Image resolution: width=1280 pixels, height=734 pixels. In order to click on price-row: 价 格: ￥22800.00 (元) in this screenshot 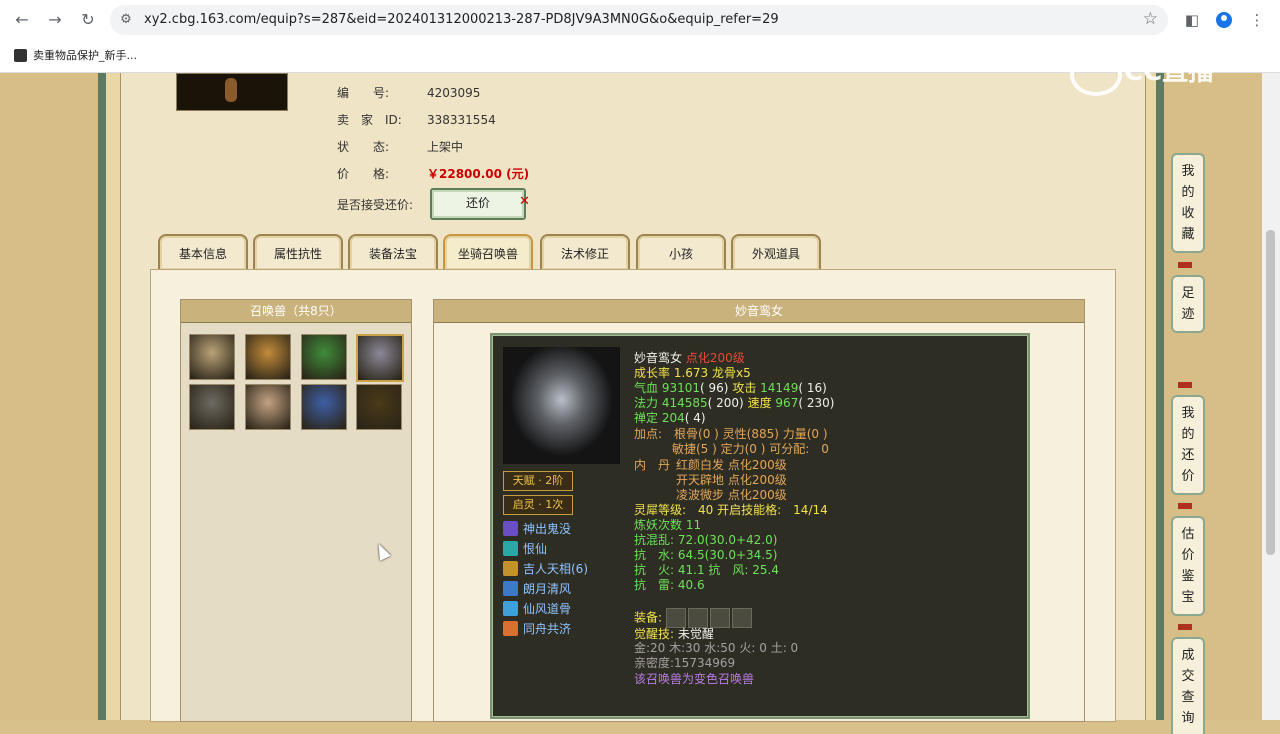, I will do `click(433, 173)`.